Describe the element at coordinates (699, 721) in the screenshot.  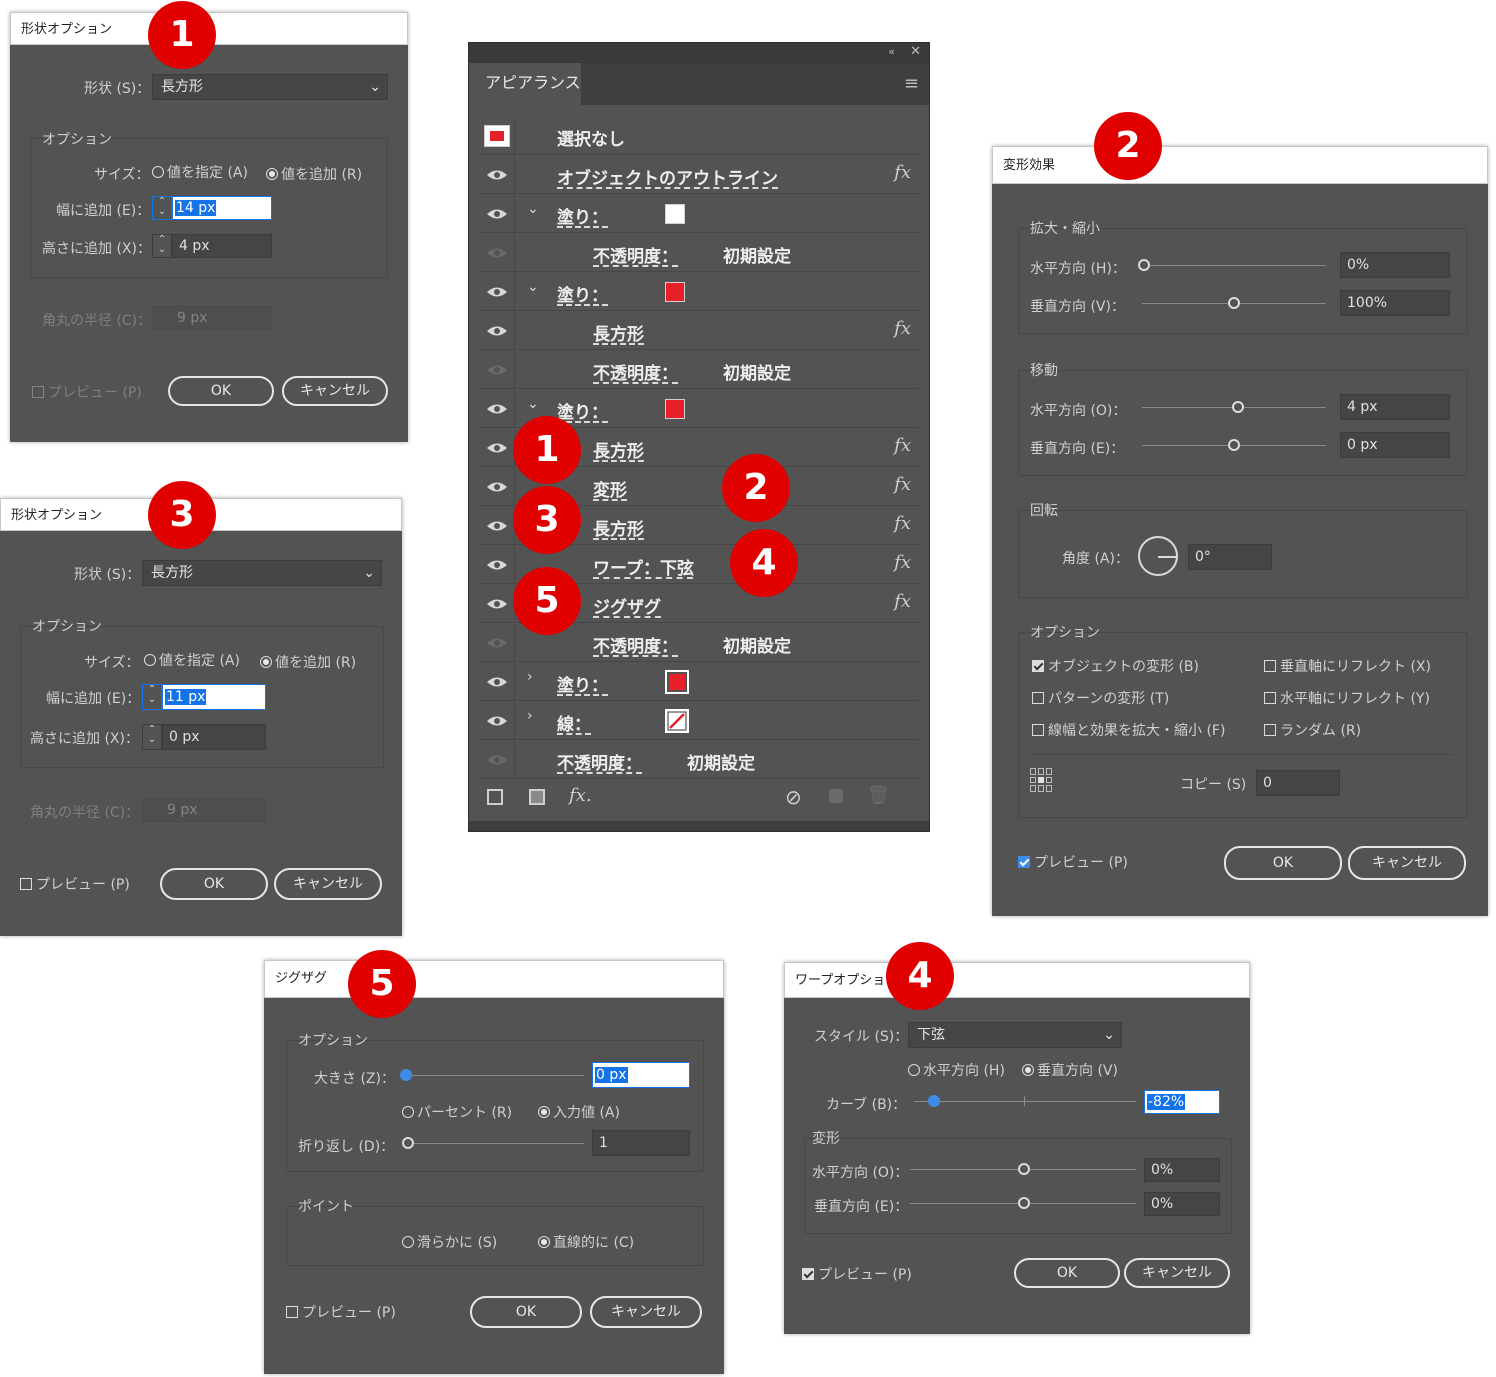
I see `appearance-row: › 線：` at that location.